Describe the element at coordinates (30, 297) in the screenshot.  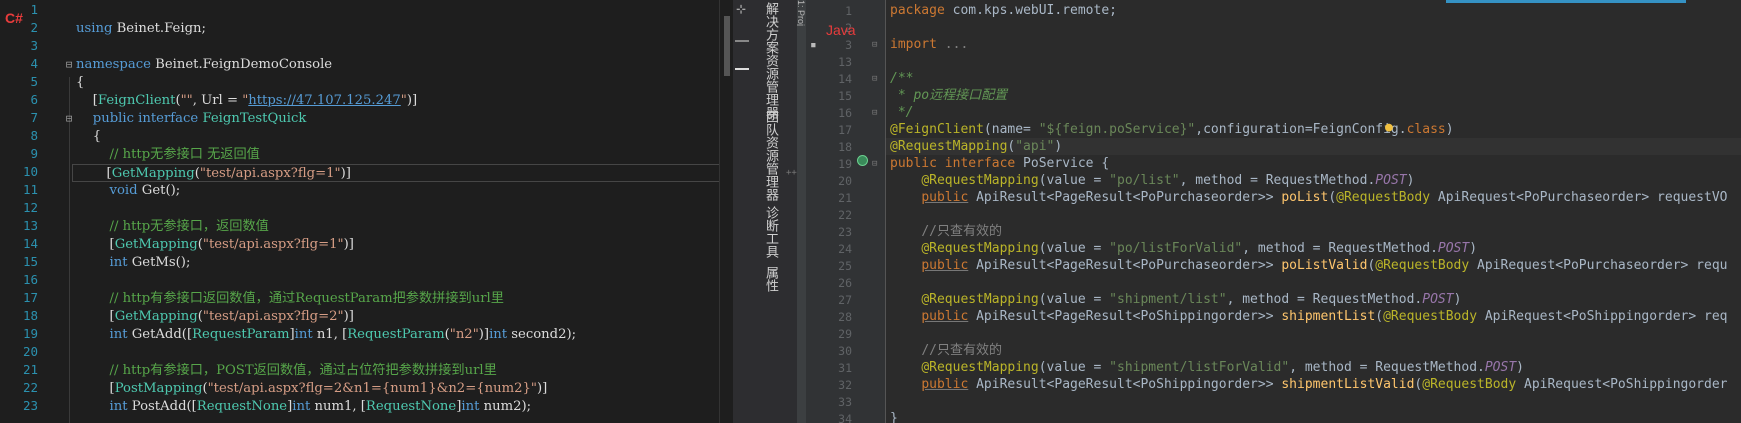
I see `line-number: 17` at that location.